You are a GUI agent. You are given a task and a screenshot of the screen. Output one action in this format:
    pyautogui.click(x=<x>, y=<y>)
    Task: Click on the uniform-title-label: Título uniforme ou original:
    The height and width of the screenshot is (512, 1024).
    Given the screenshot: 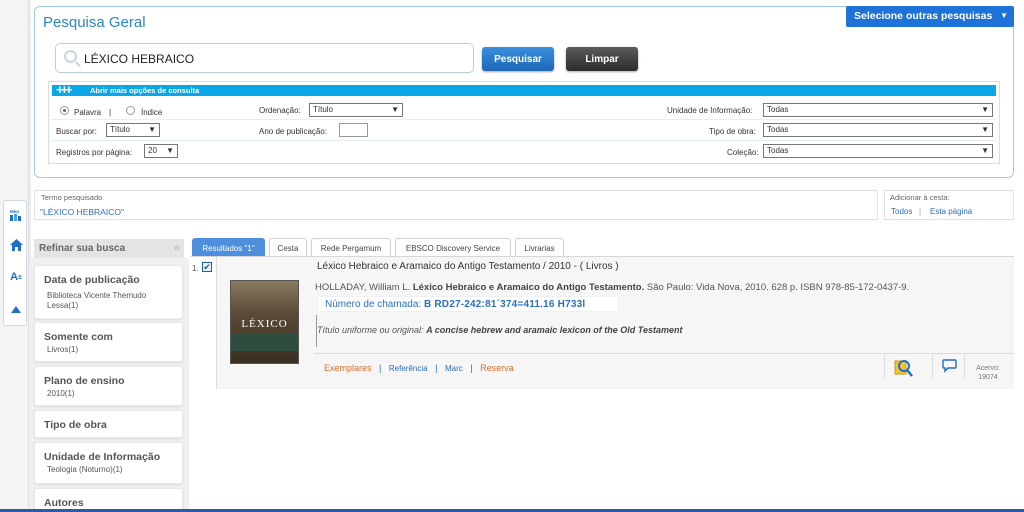 What is the action you would take?
    pyautogui.click(x=370, y=330)
    